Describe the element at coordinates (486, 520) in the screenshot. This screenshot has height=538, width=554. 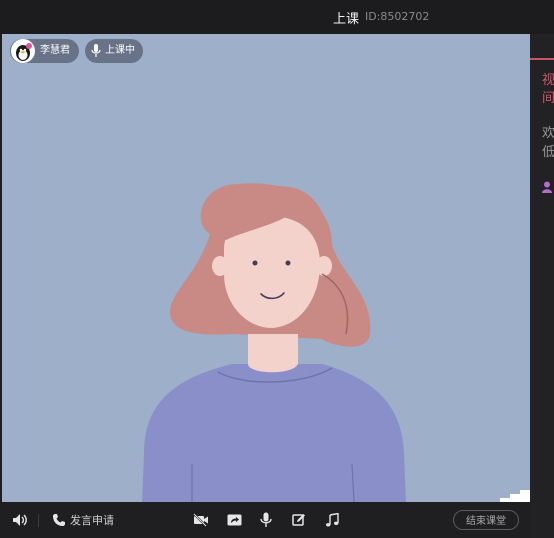
I see `end-class-button: 结束课堂` at that location.